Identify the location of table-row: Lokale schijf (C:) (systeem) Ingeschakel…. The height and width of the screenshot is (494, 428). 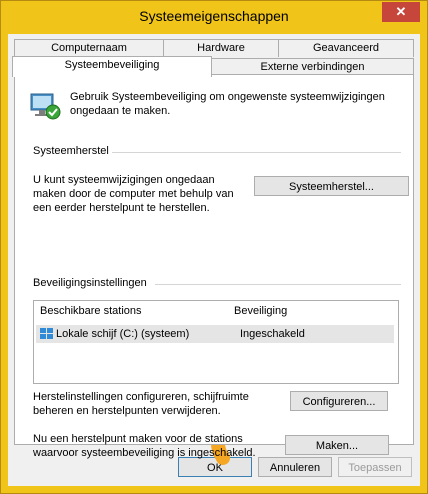
(215, 334).